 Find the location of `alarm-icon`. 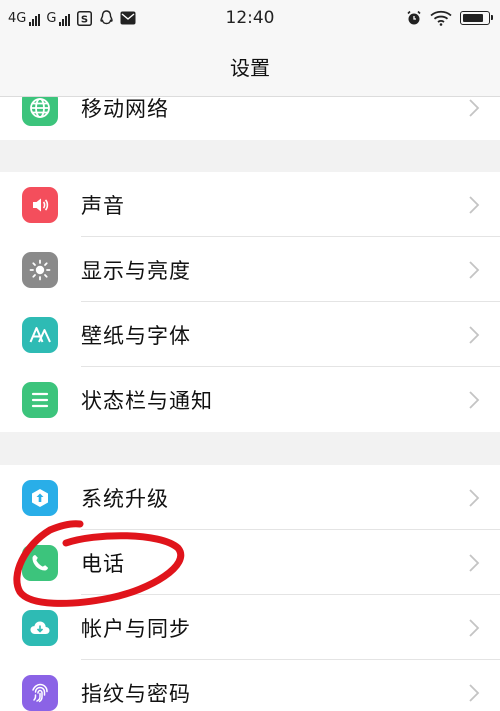

alarm-icon is located at coordinates (414, 18).